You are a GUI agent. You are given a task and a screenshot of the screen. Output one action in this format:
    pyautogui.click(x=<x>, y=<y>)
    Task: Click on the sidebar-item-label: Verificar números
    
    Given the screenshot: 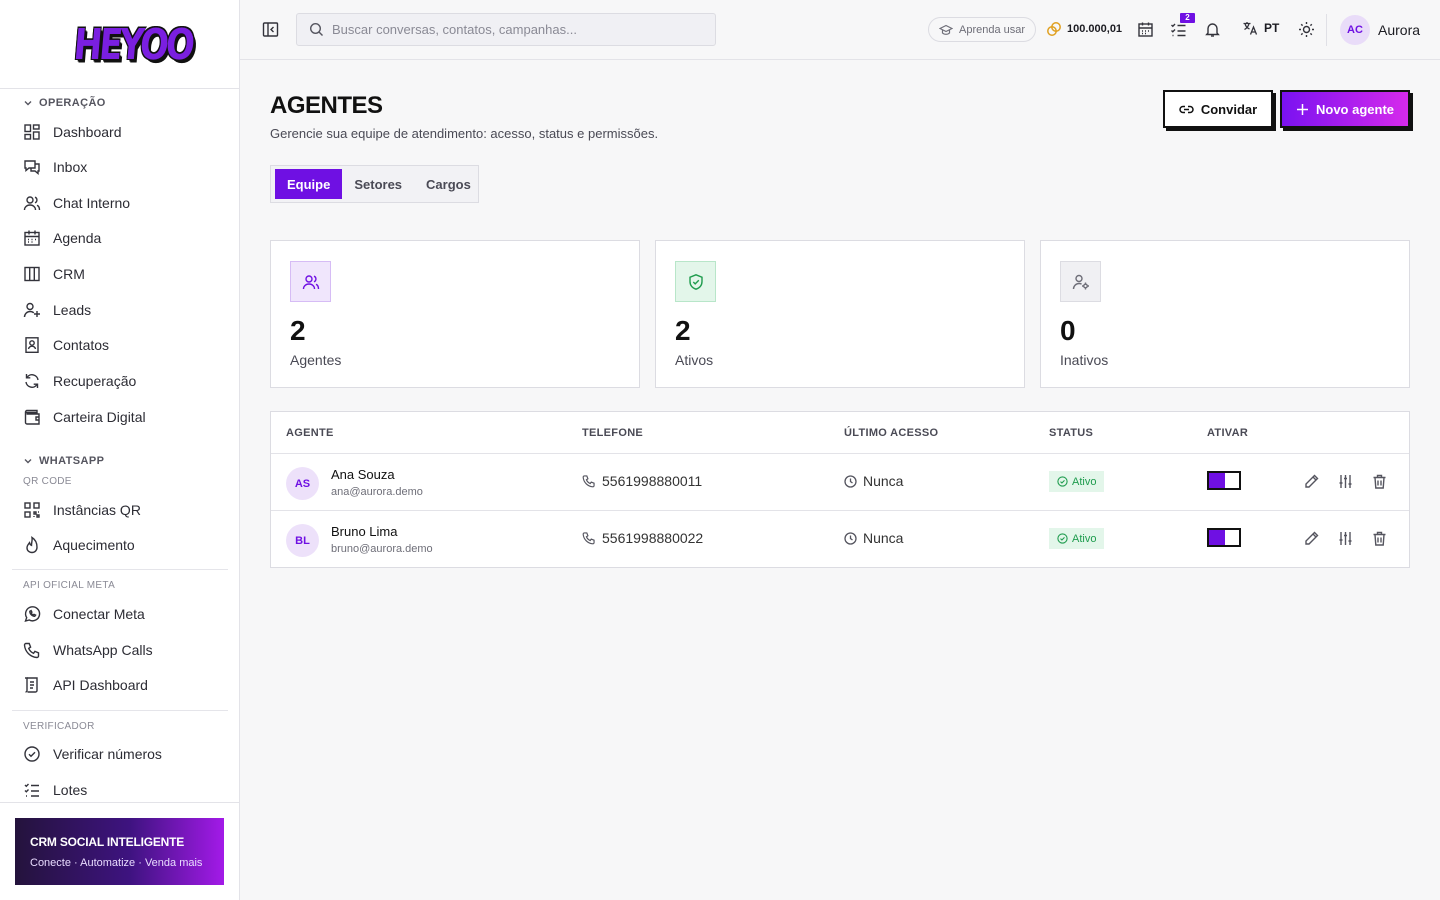 What is the action you would take?
    pyautogui.click(x=107, y=754)
    